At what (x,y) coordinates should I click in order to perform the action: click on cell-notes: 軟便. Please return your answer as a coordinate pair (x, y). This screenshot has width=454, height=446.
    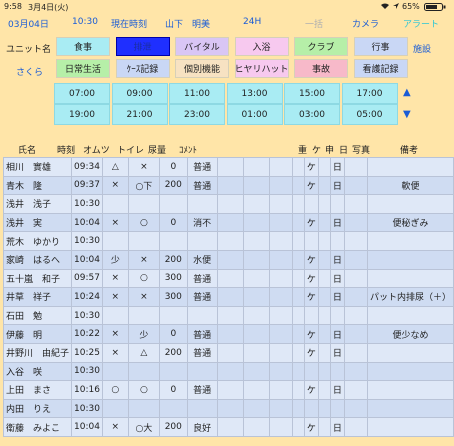
    Looking at the image, I should click on (410, 185).